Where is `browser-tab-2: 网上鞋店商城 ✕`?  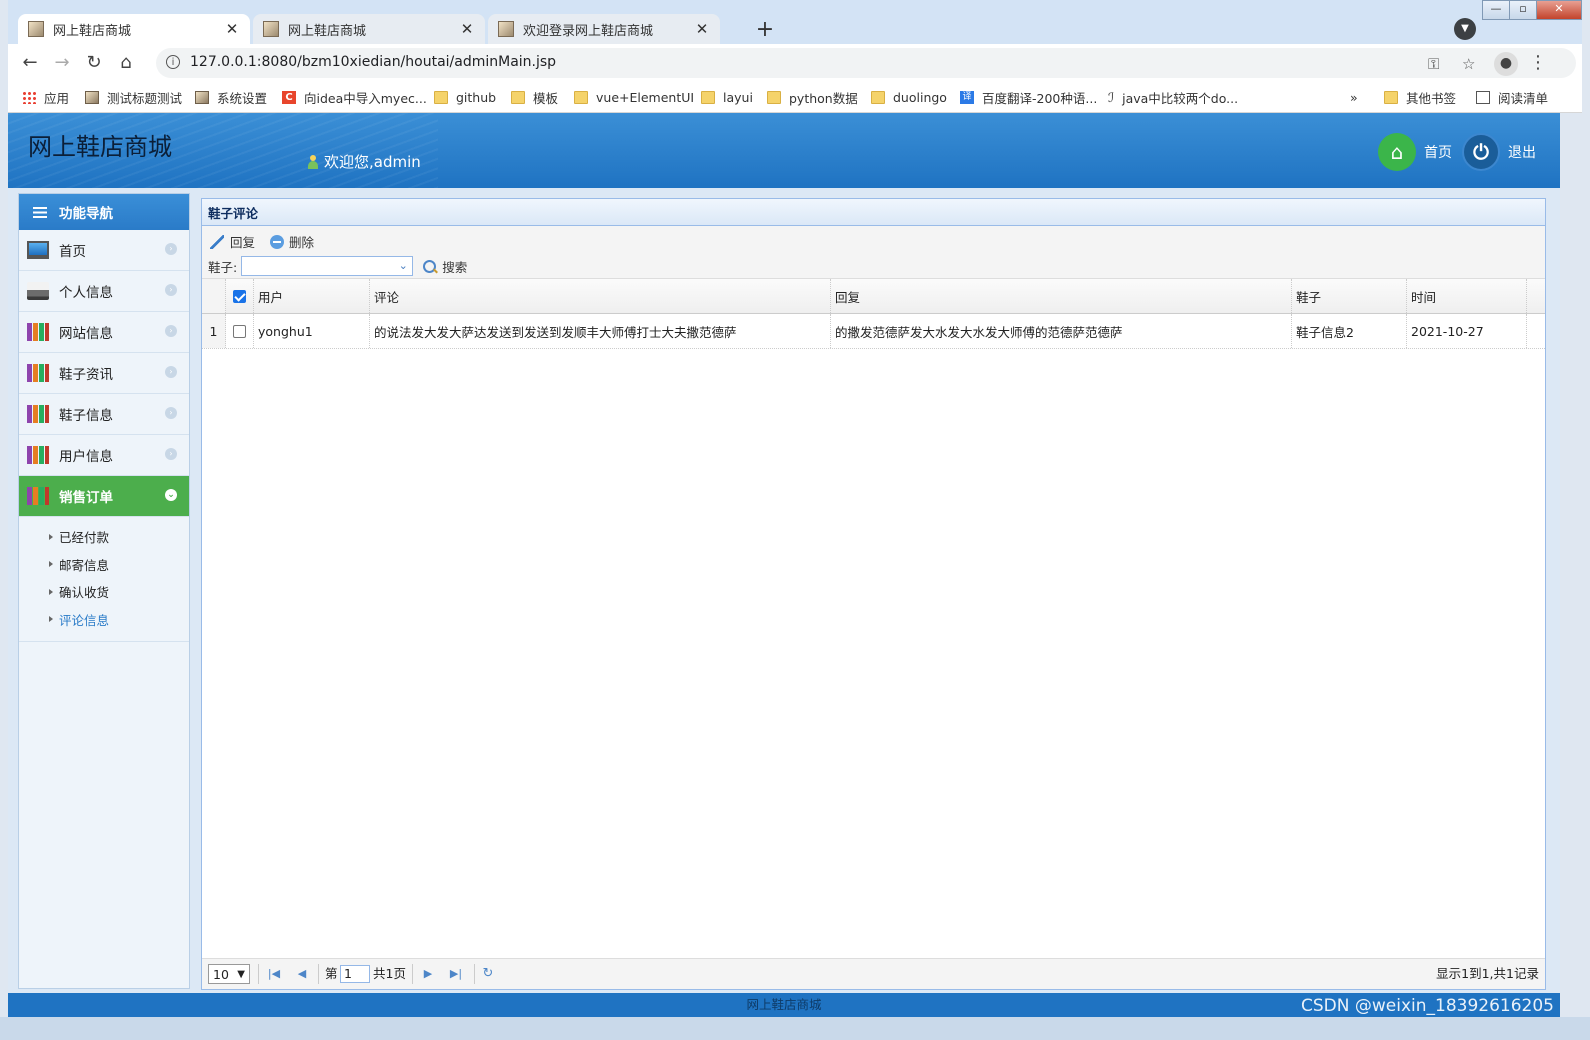 browser-tab-2: 网上鞋店商城 ✕ is located at coordinates (369, 29).